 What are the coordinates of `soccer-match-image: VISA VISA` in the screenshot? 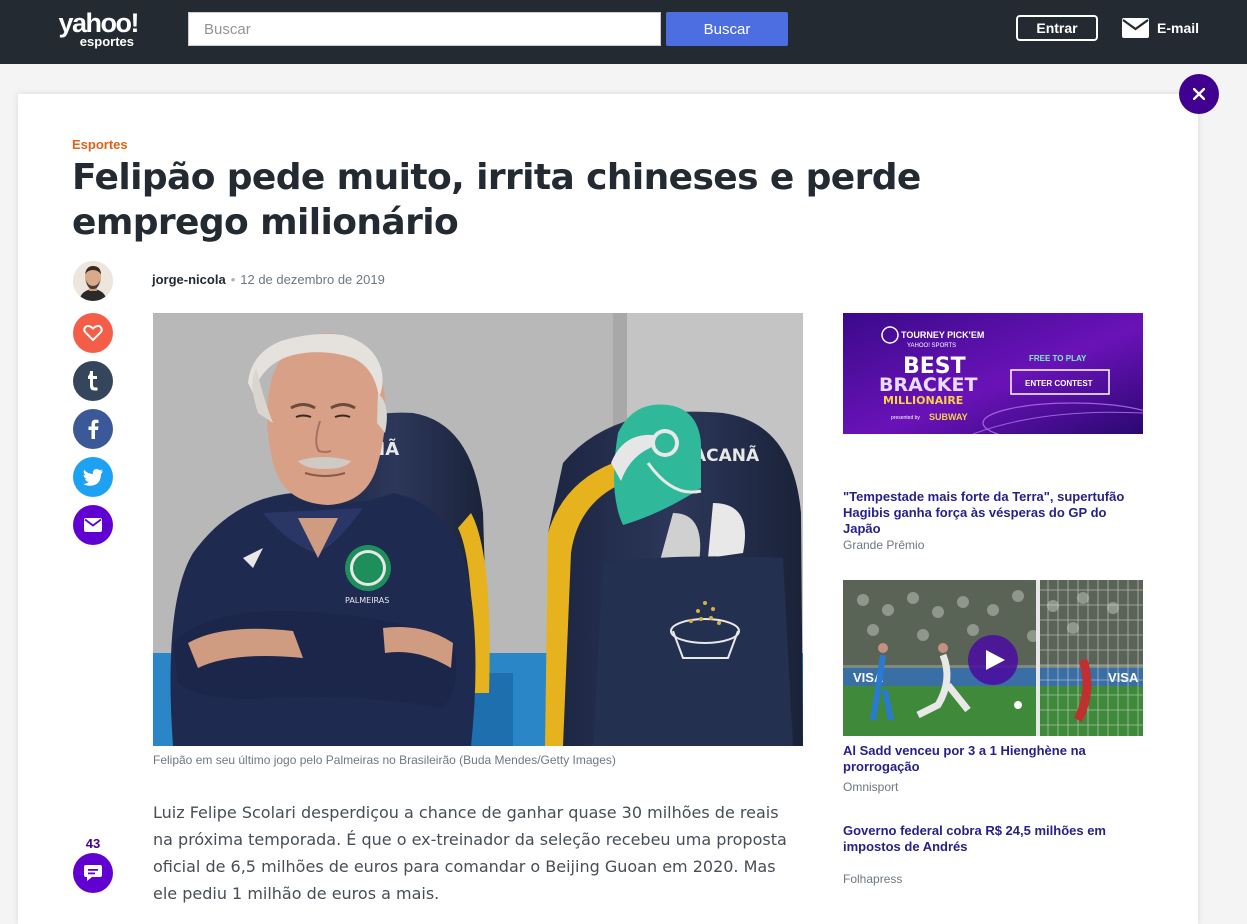 It's located at (993, 658).